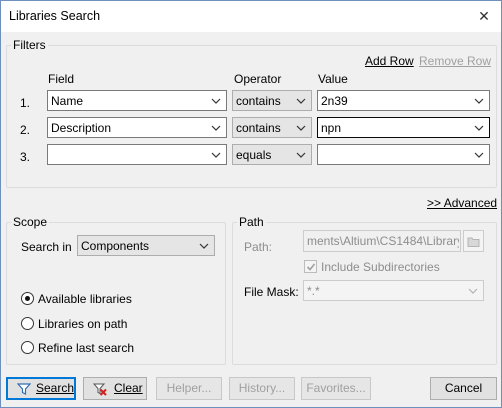 This screenshot has height=408, width=502. Describe the element at coordinates (251, 16) in the screenshot. I see `title-bar: Libraries Search ✕` at that location.